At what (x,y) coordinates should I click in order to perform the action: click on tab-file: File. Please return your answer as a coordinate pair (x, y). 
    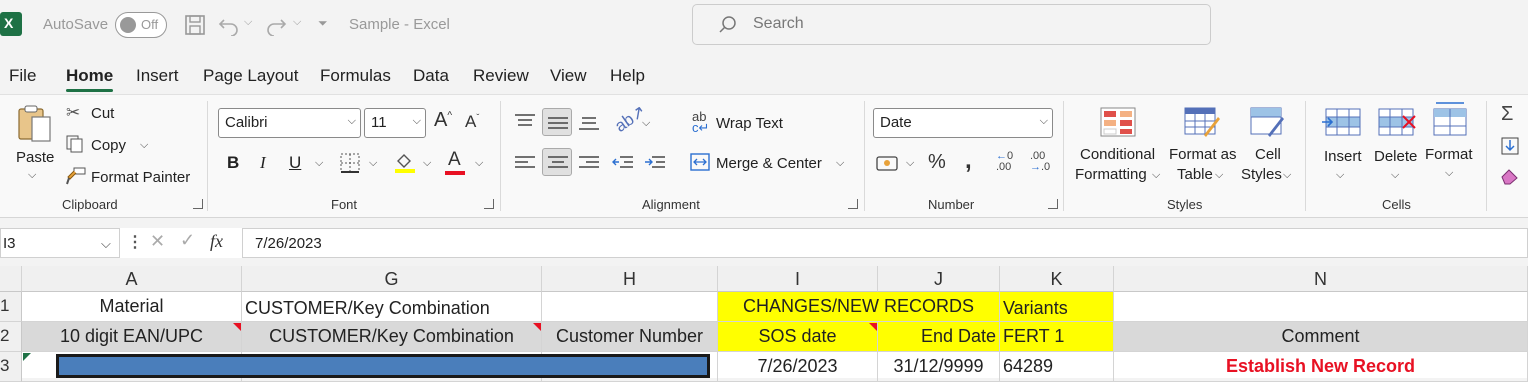
    Looking at the image, I should click on (22, 76).